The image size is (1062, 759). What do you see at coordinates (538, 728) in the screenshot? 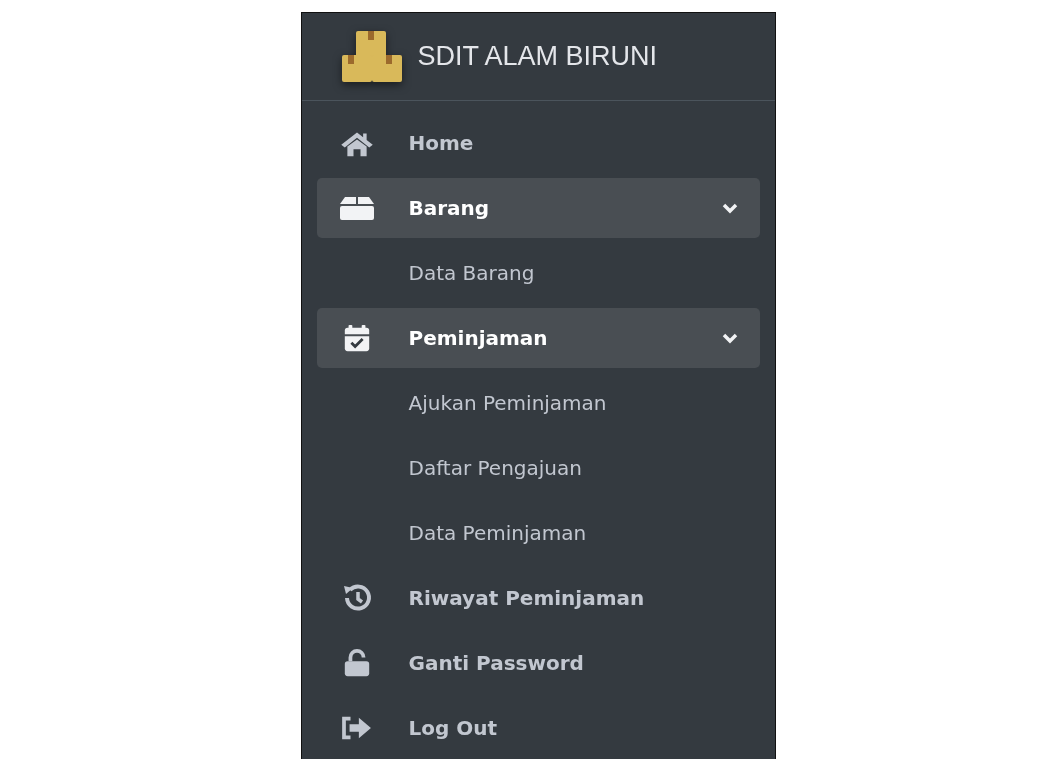
I see `menu-item: Log Out` at bounding box center [538, 728].